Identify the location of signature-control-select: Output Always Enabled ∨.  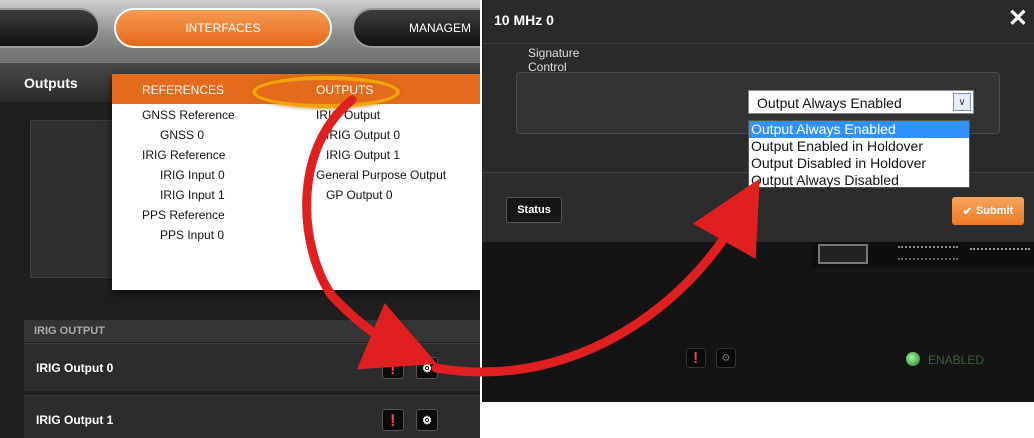
(861, 102).